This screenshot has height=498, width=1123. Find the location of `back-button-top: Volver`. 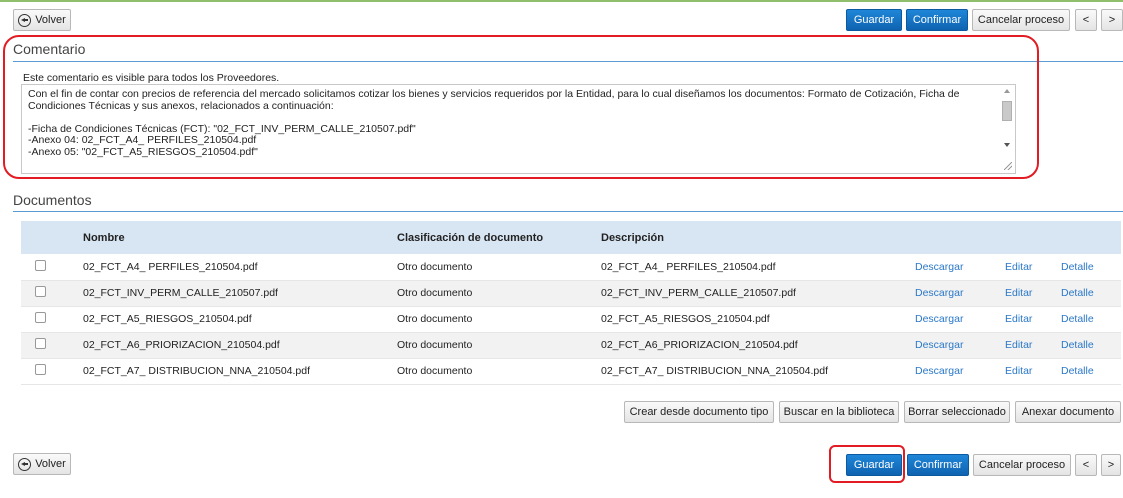

back-button-top: Volver is located at coordinates (42, 20).